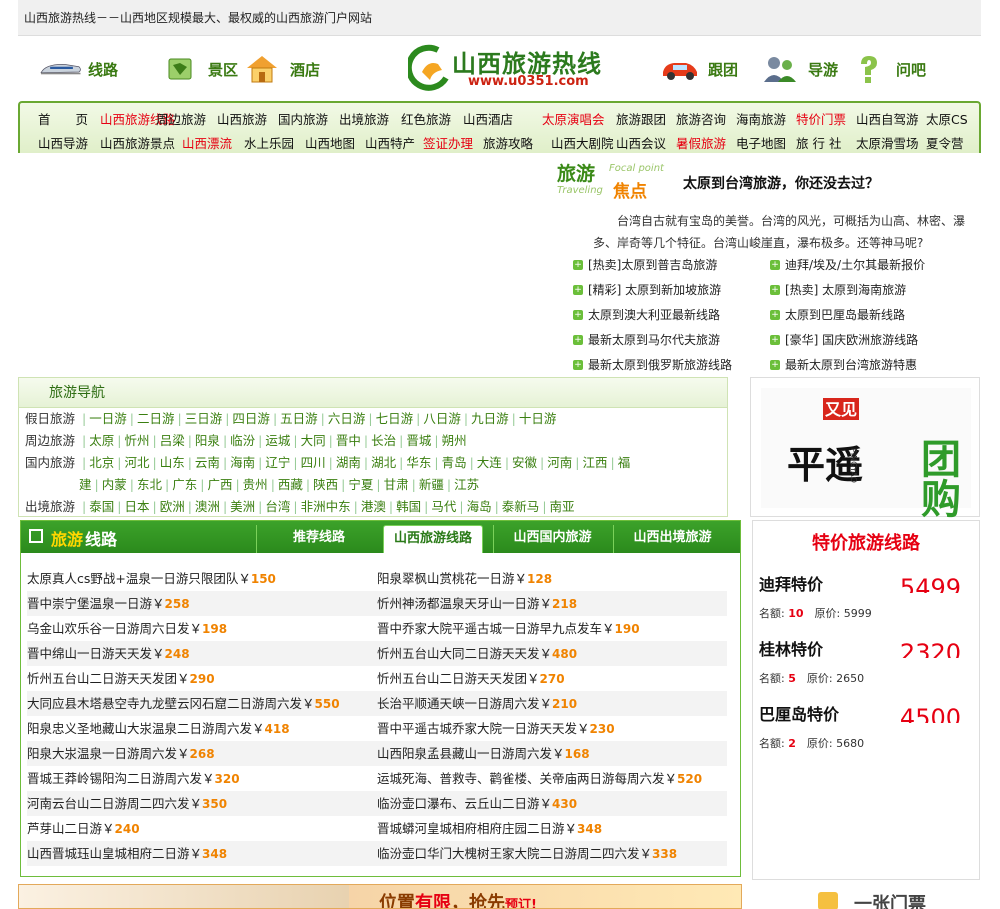  Describe the element at coordinates (242, 462) in the screenshot. I see `travel-nav-link: 海南` at that location.